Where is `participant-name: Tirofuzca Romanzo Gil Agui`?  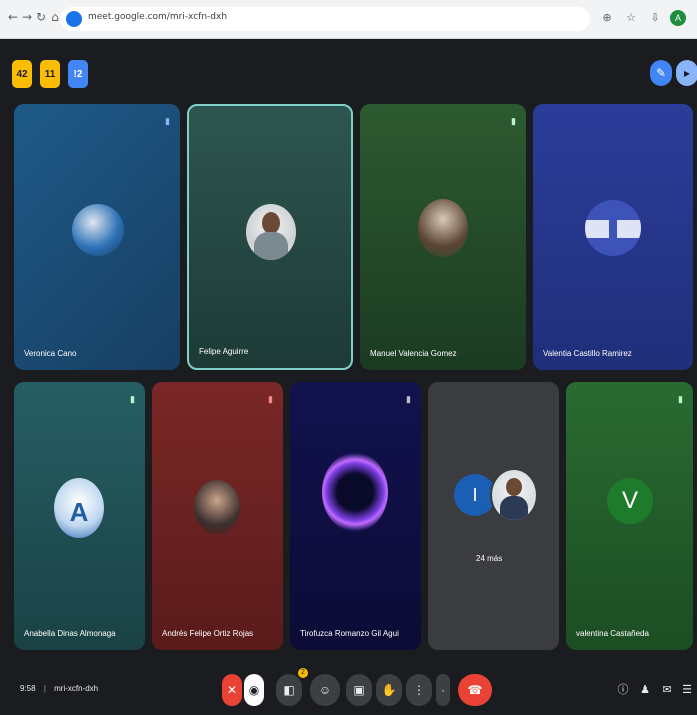 participant-name: Tirofuzca Romanzo Gil Agui is located at coordinates (349, 633).